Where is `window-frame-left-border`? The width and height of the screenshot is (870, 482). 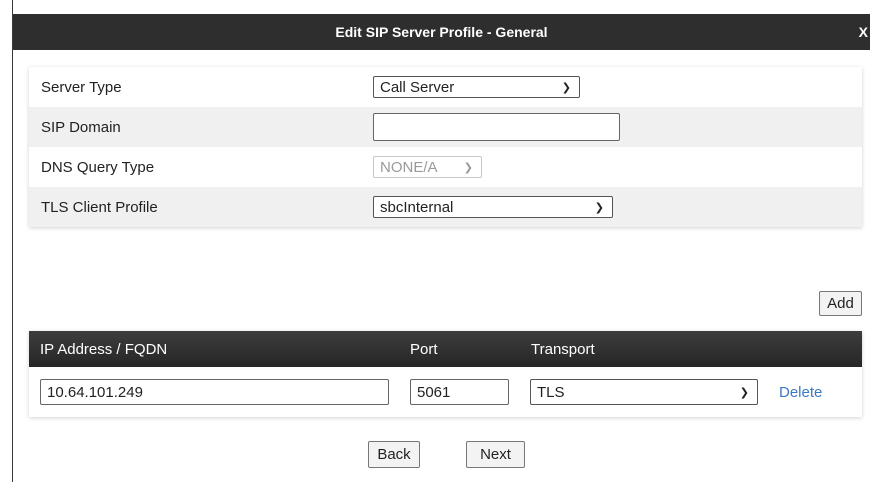
window-frame-left-border is located at coordinates (12, 241).